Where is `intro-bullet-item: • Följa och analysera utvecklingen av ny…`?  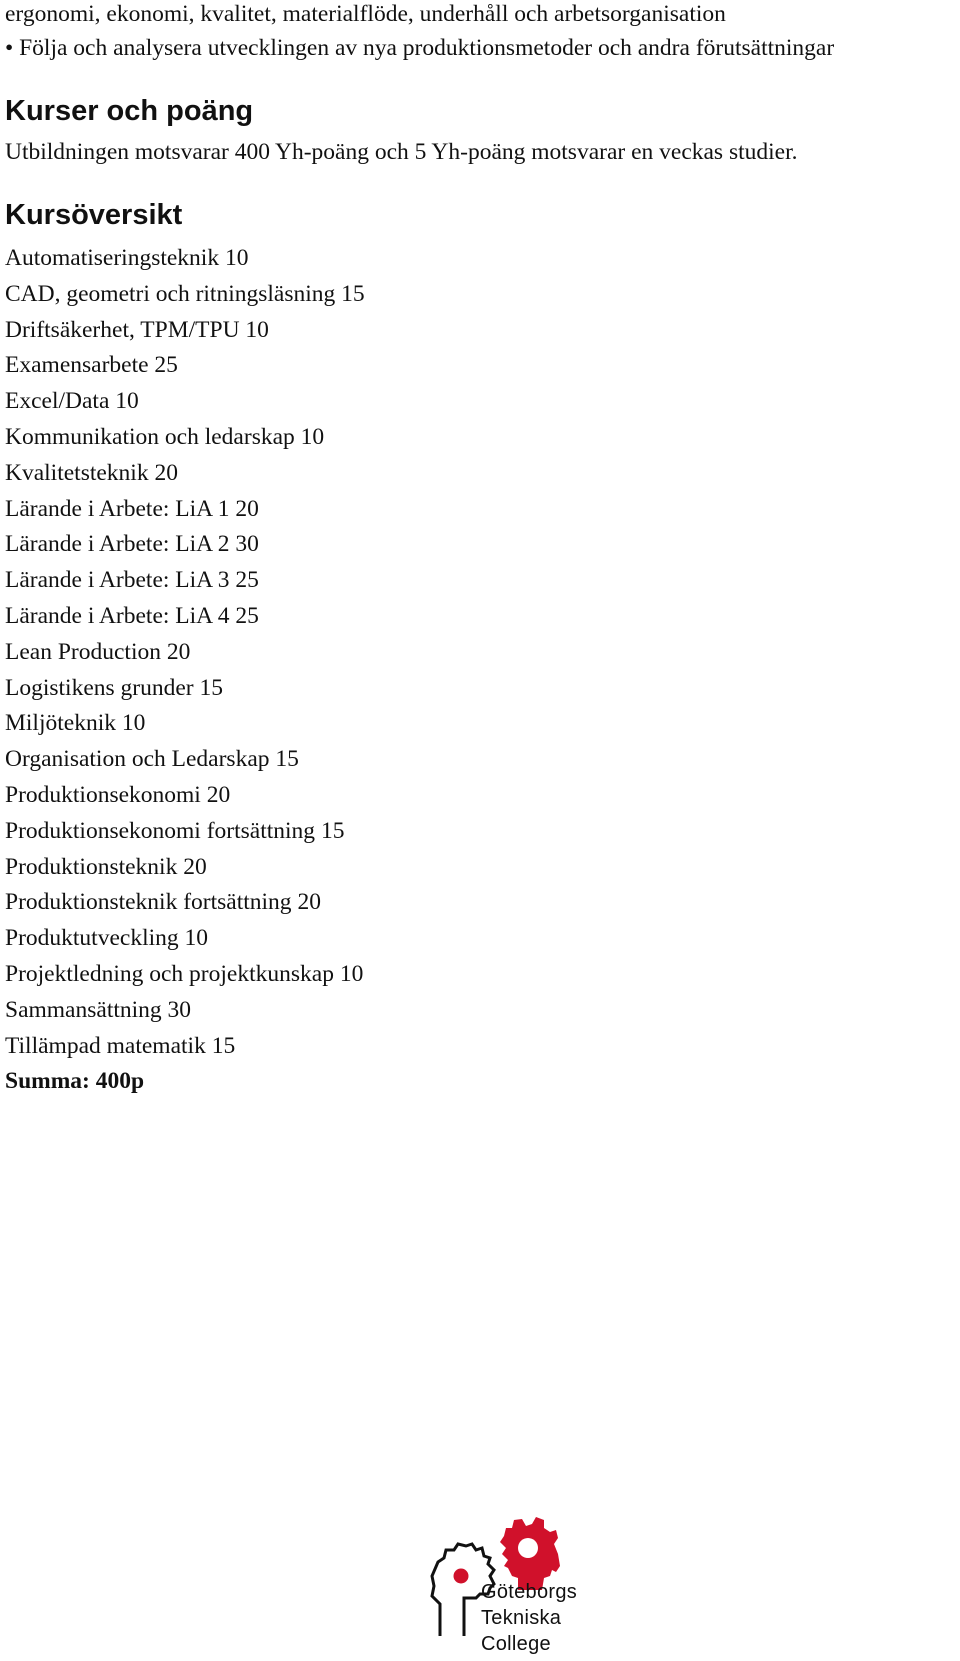 intro-bullet-item: • Följa och analysera utvecklingen av ny… is located at coordinates (420, 48).